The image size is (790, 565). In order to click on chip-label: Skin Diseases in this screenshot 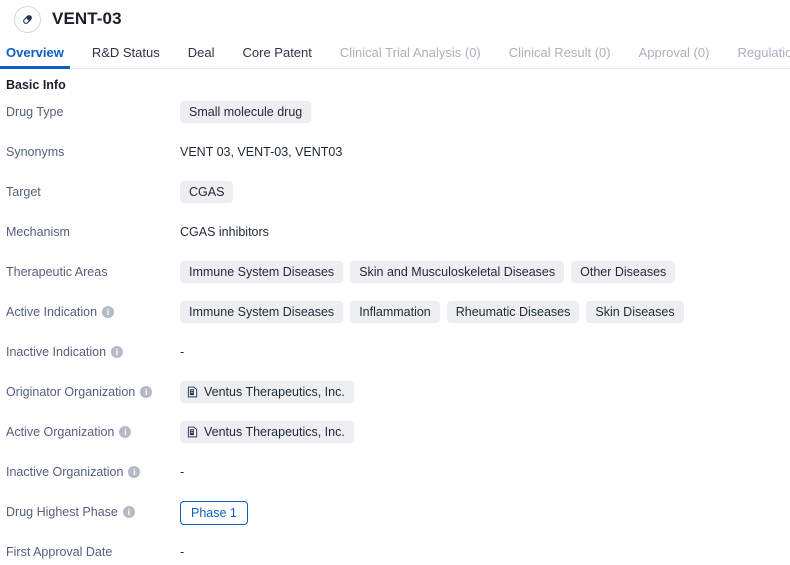, I will do `click(635, 312)`.